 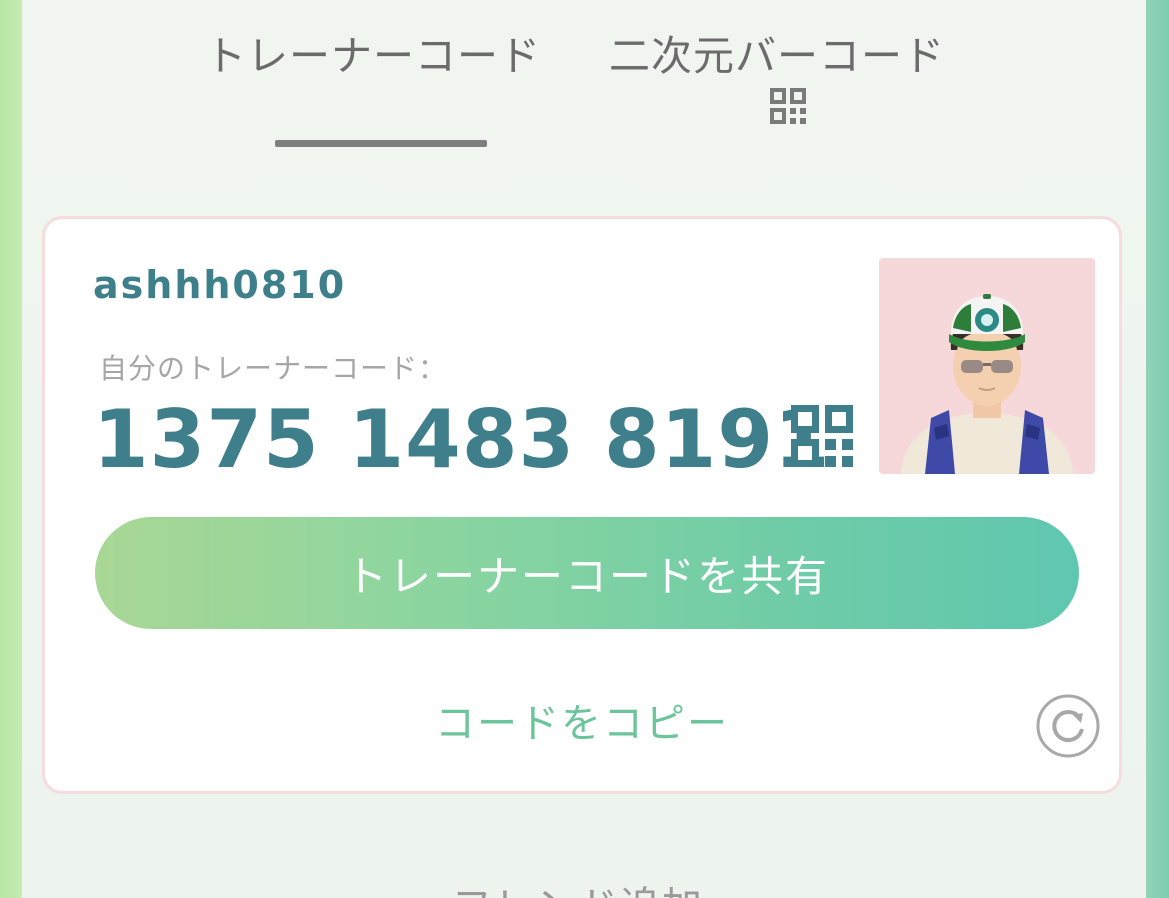 What do you see at coordinates (462, 439) in the screenshot?
I see `trainer-code-value: 1375 1483 8191` at bounding box center [462, 439].